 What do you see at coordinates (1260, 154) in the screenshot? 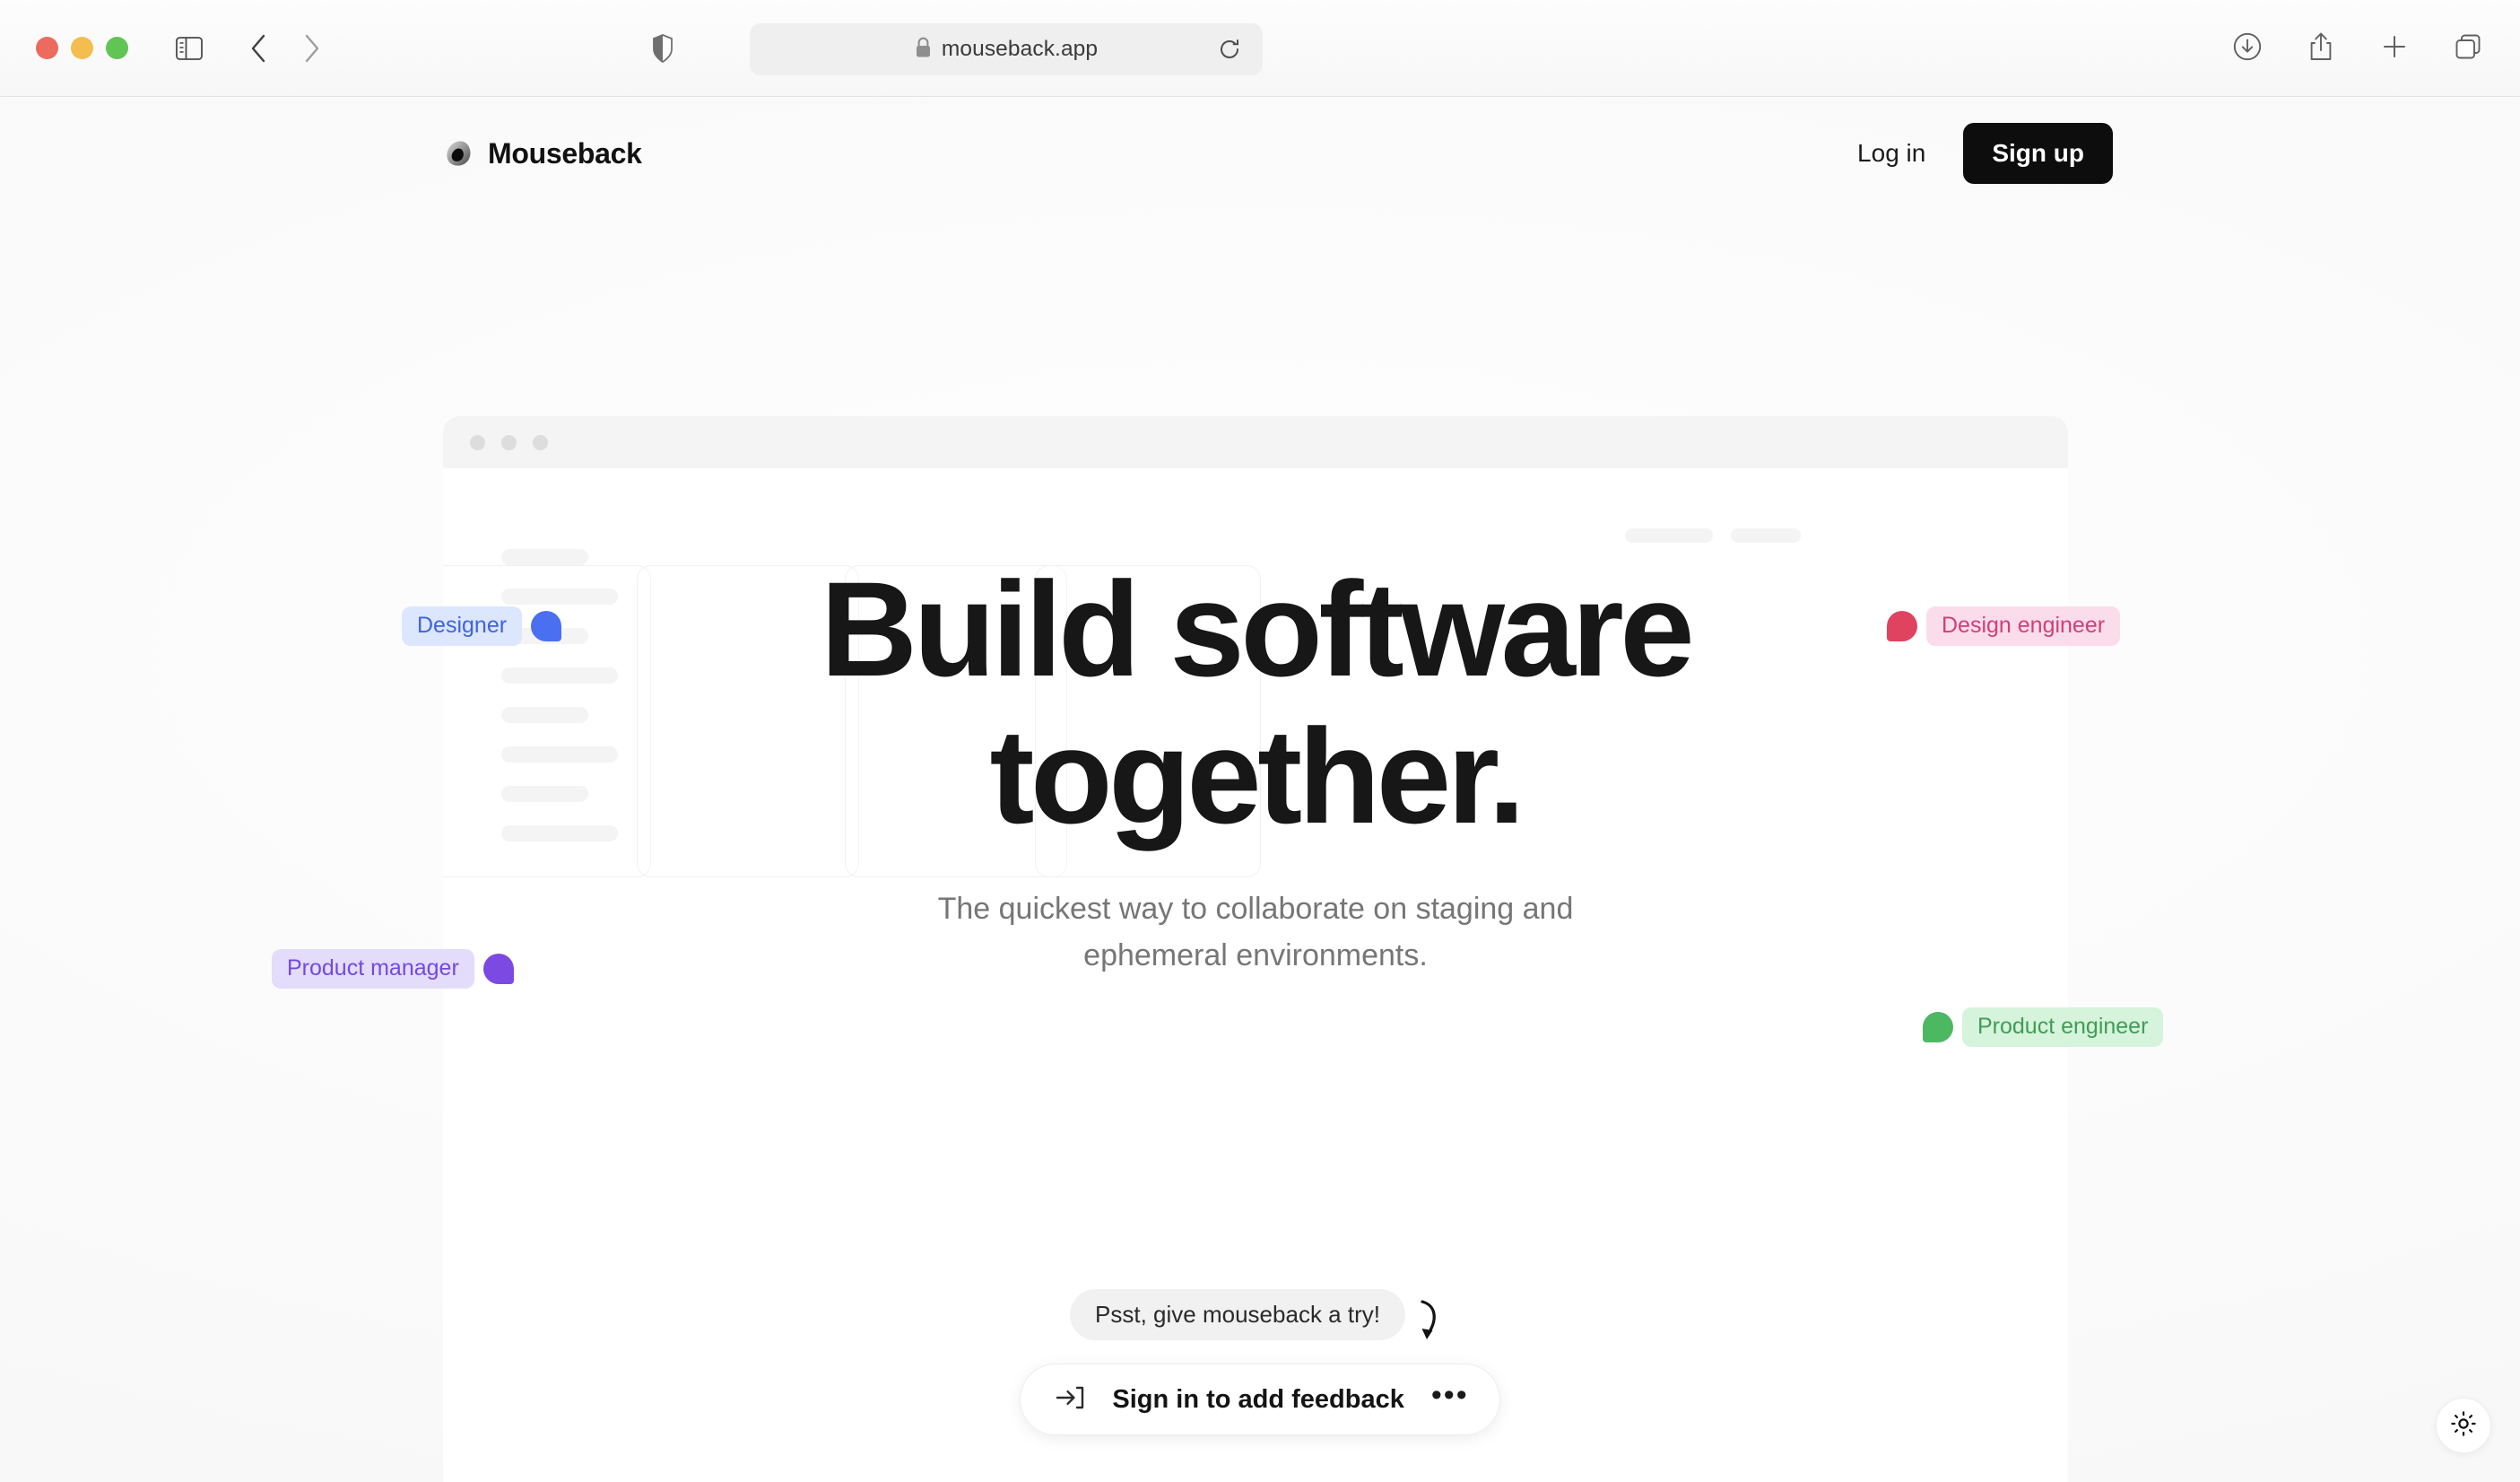
I see `site-header: Mouseback Log in Sign up` at bounding box center [1260, 154].